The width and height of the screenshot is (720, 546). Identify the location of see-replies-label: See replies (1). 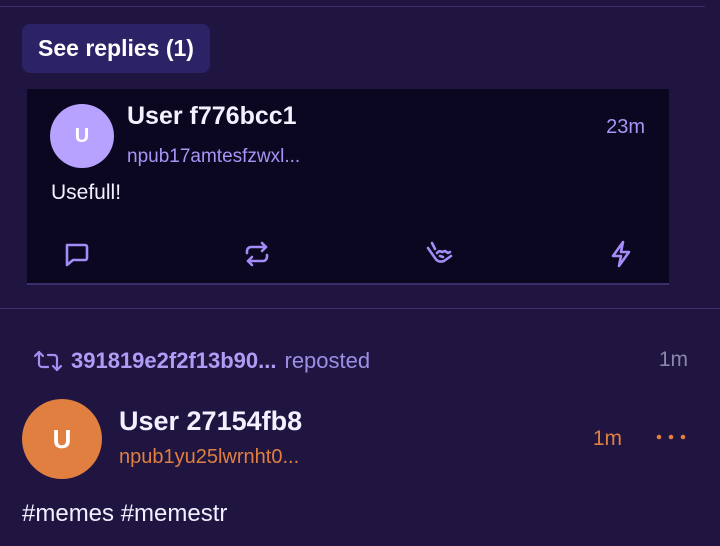
(116, 48).